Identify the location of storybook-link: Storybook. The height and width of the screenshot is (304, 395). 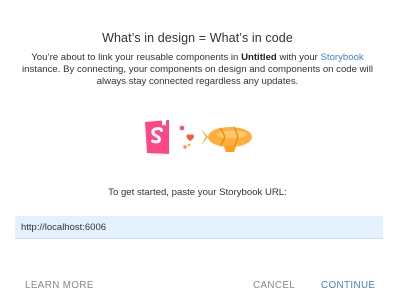
(342, 57).